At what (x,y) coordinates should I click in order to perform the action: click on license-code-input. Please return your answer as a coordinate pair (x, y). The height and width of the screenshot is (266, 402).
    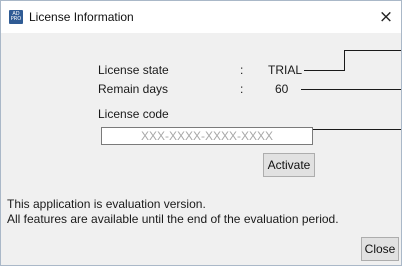
    Looking at the image, I should click on (207, 136).